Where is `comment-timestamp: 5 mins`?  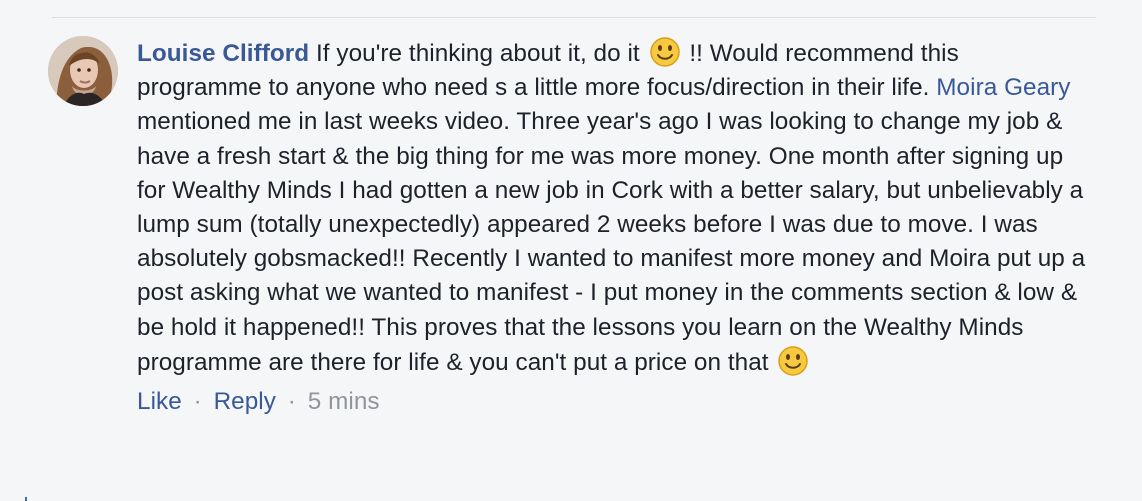
comment-timestamp: 5 mins is located at coordinates (344, 401).